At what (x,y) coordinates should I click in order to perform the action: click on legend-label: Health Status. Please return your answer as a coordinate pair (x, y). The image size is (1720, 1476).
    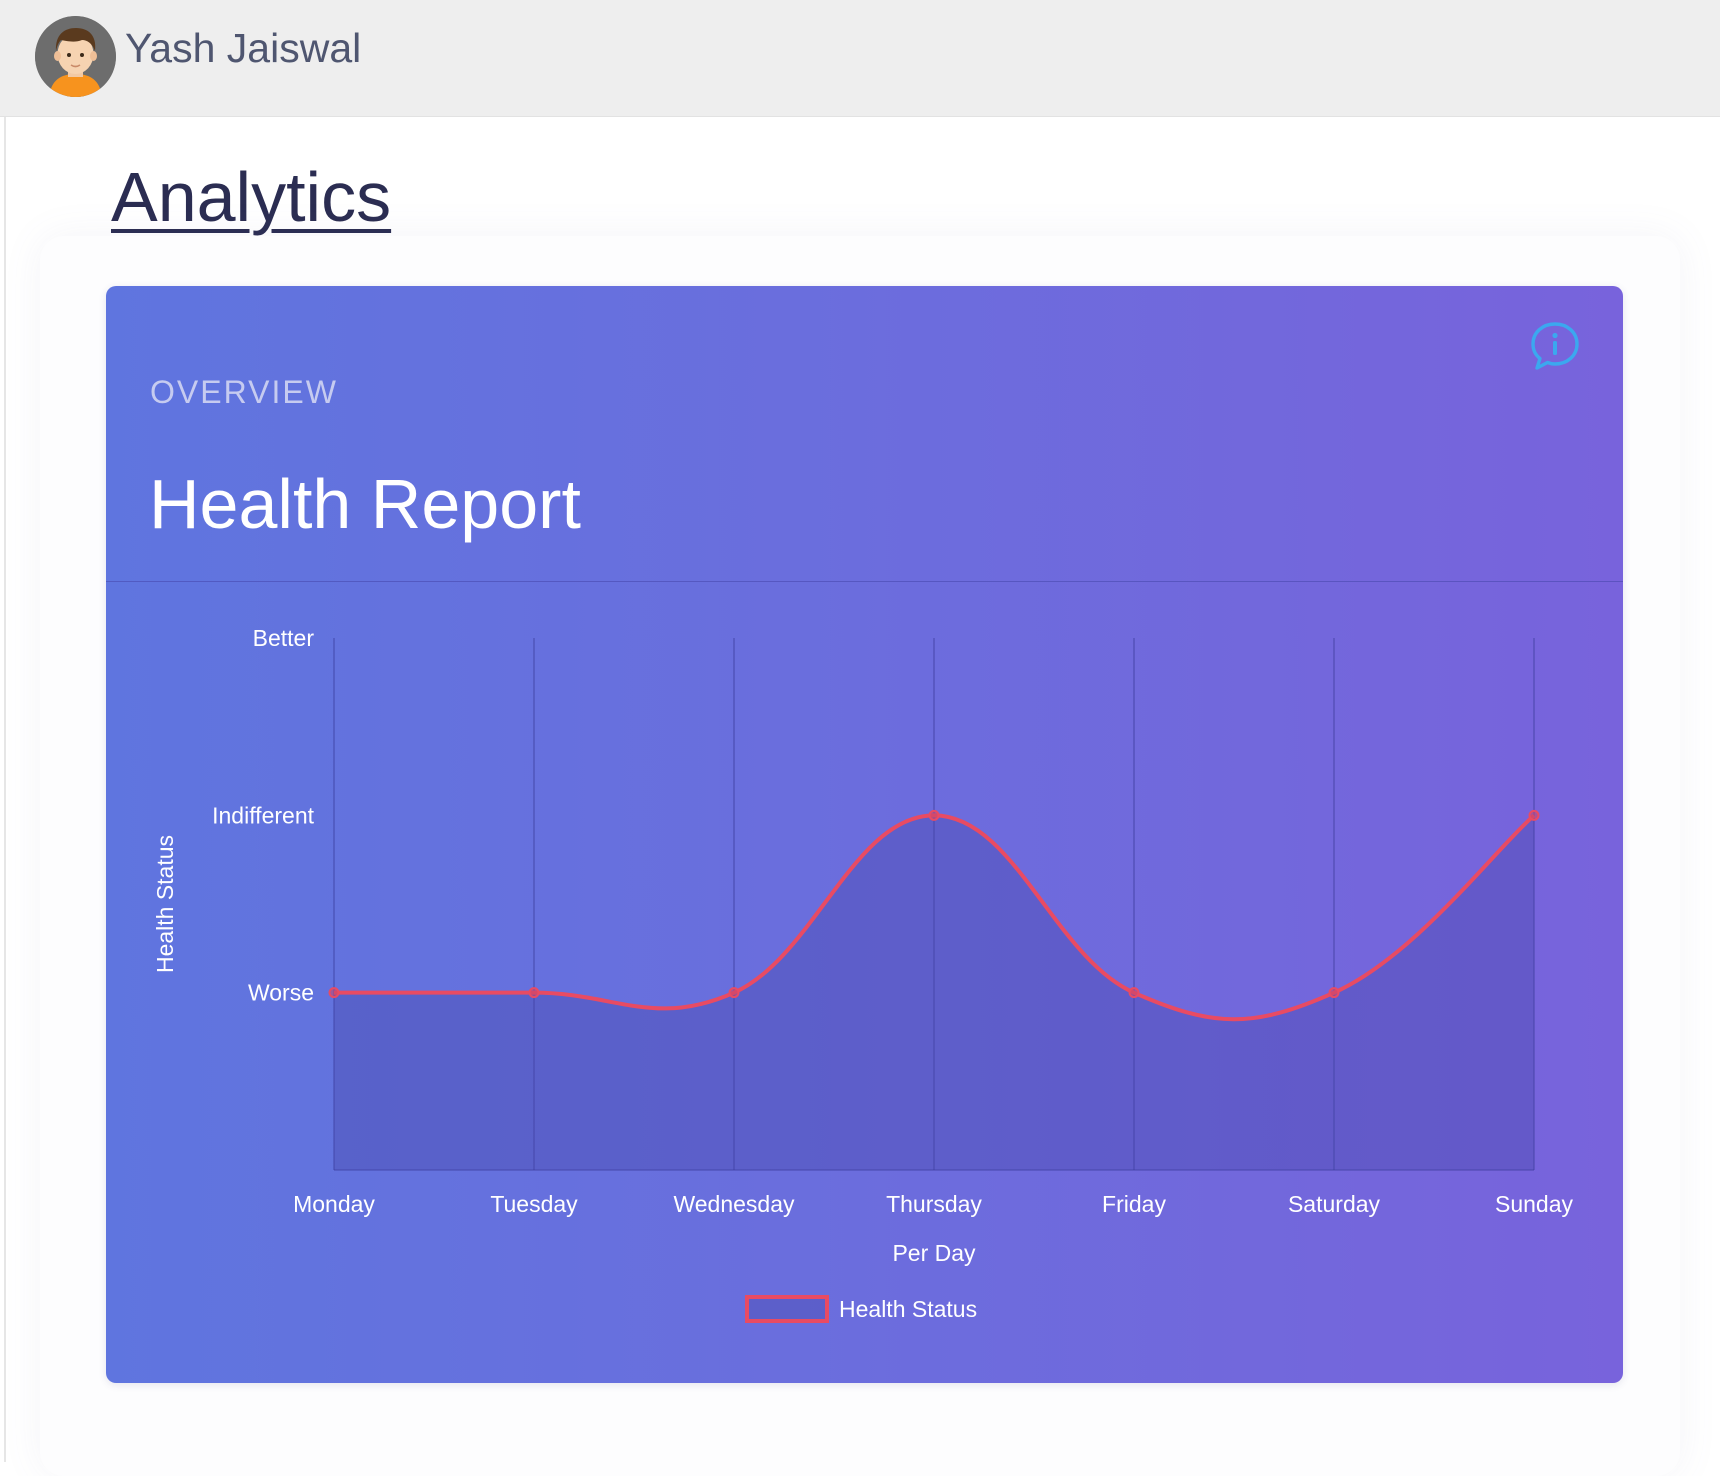
    Looking at the image, I should click on (908, 1309).